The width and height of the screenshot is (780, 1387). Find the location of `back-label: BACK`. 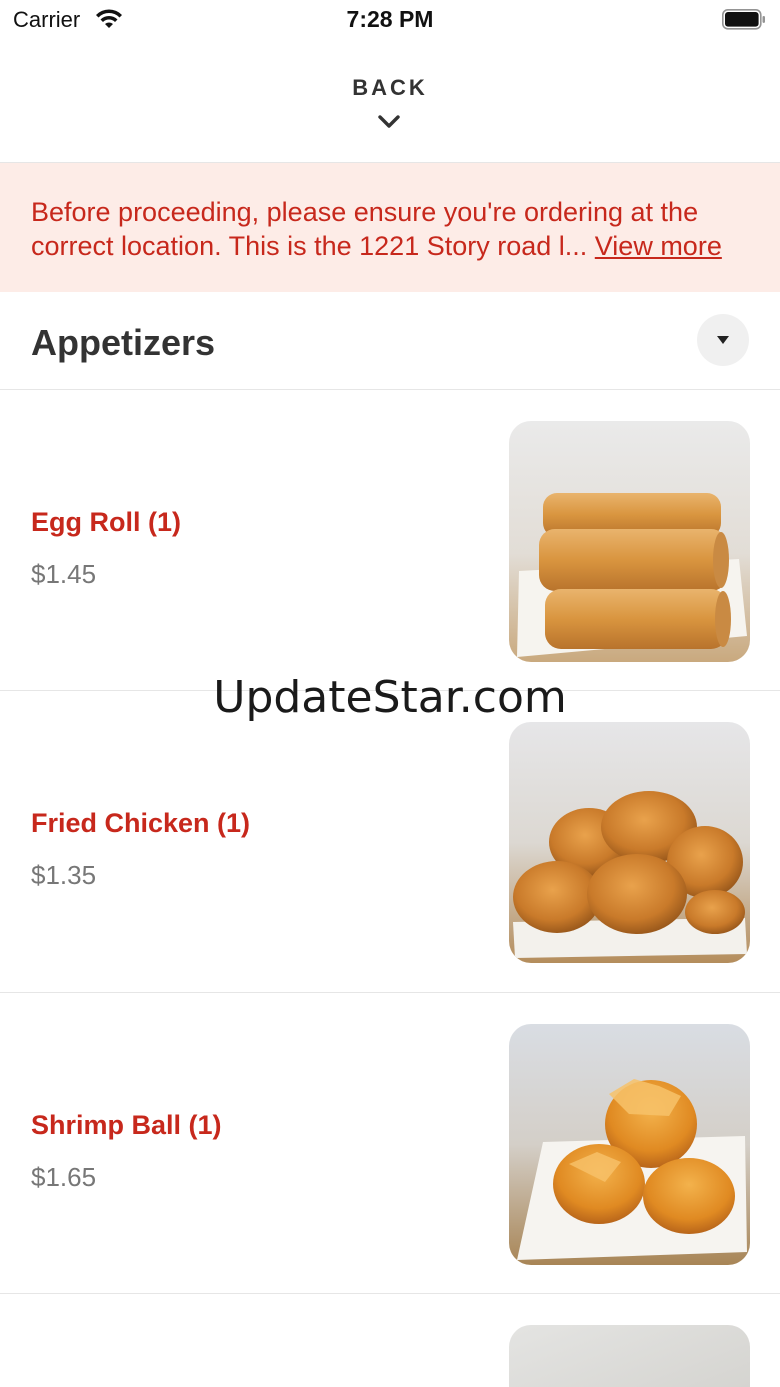

back-label: BACK is located at coordinates (390, 87).